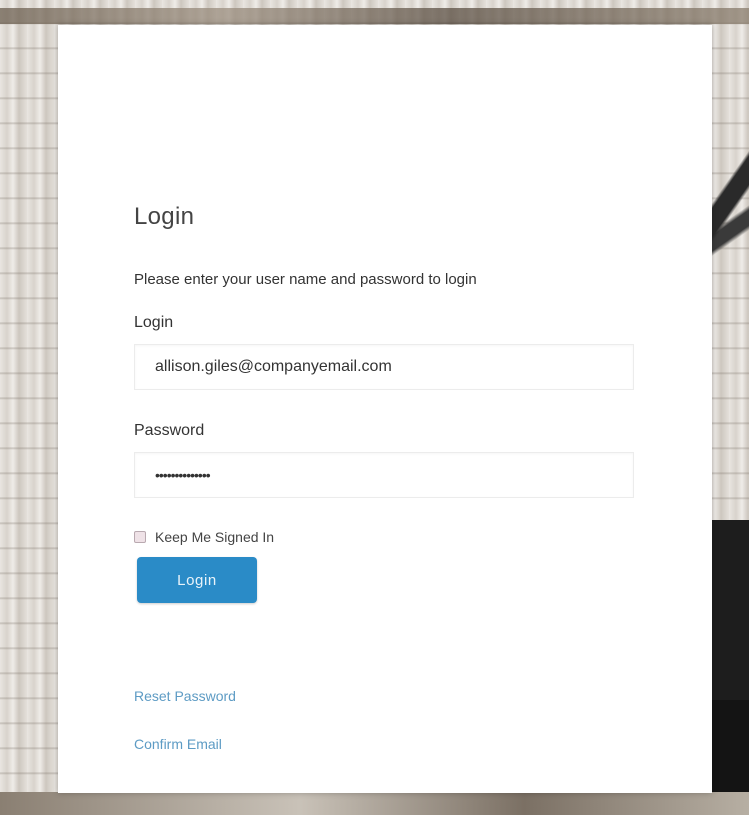 The image size is (749, 815). Describe the element at coordinates (384, 475) in the screenshot. I see `password-input` at that location.